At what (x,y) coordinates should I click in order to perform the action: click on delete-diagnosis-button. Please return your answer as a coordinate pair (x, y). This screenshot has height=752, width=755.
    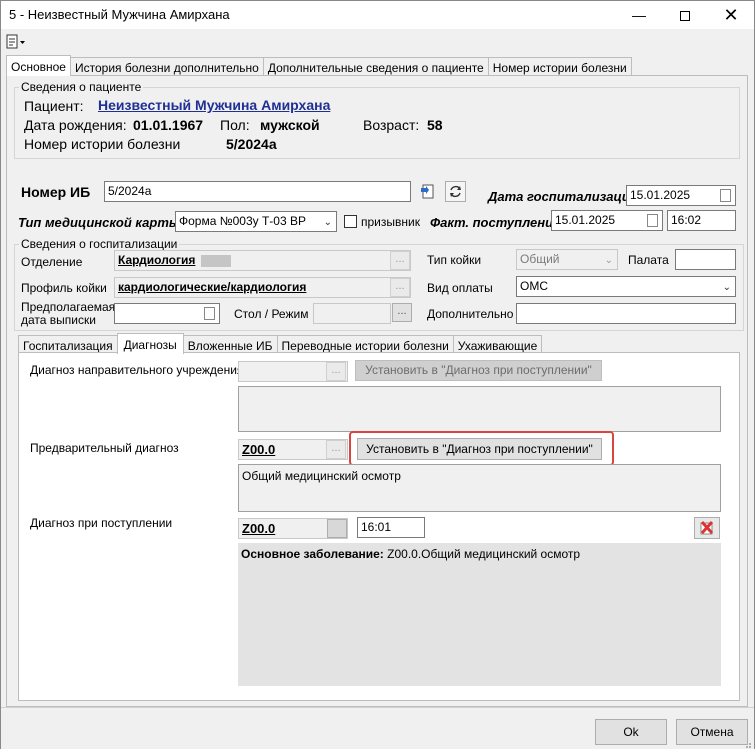
    Looking at the image, I should click on (707, 528).